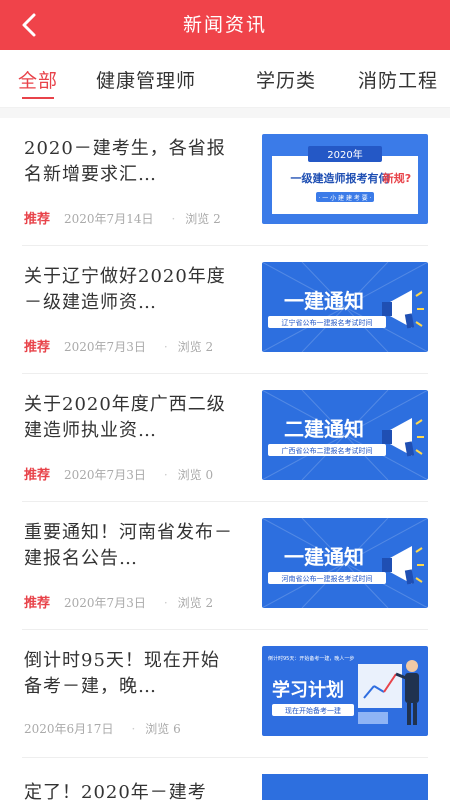 Image resolution: width=450 pixels, height=800 pixels. I want to click on active-tab-indicator, so click(38, 98).